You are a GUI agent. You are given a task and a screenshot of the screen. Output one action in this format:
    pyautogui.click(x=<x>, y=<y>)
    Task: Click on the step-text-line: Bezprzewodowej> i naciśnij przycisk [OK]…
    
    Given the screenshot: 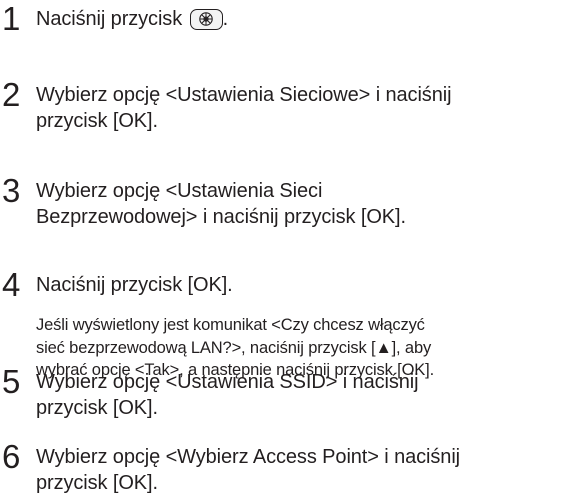 What is the action you would take?
    pyautogui.click(x=221, y=217)
    